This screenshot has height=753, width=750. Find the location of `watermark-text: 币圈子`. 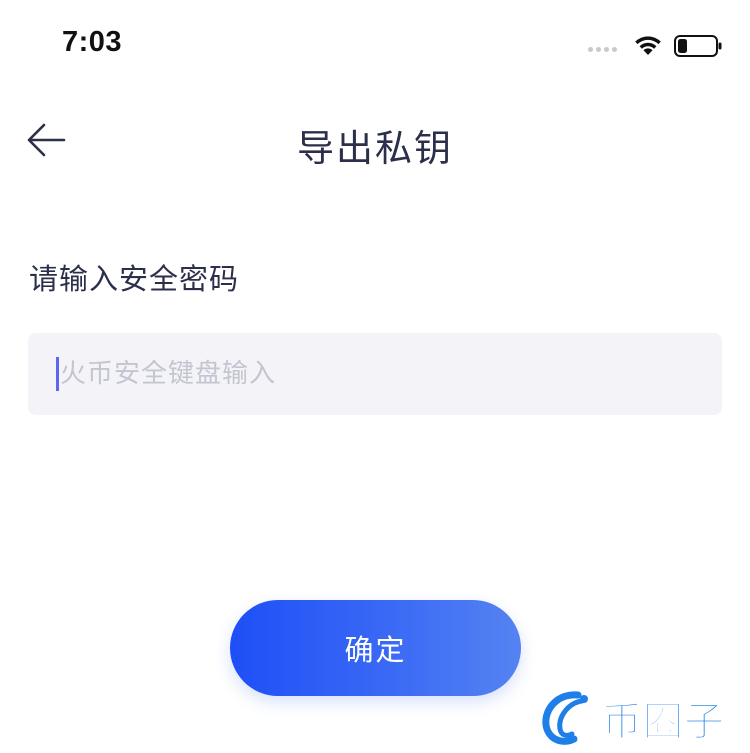

watermark-text: 币圈子 is located at coordinates (663, 722).